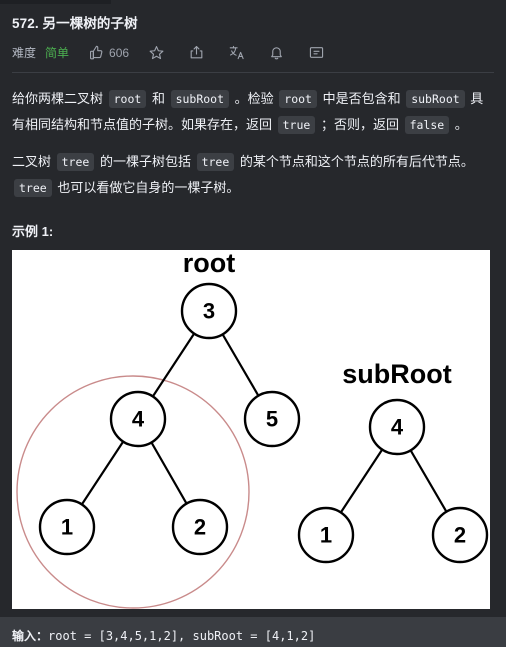  Describe the element at coordinates (196, 52) in the screenshot. I see `share-icon` at that location.